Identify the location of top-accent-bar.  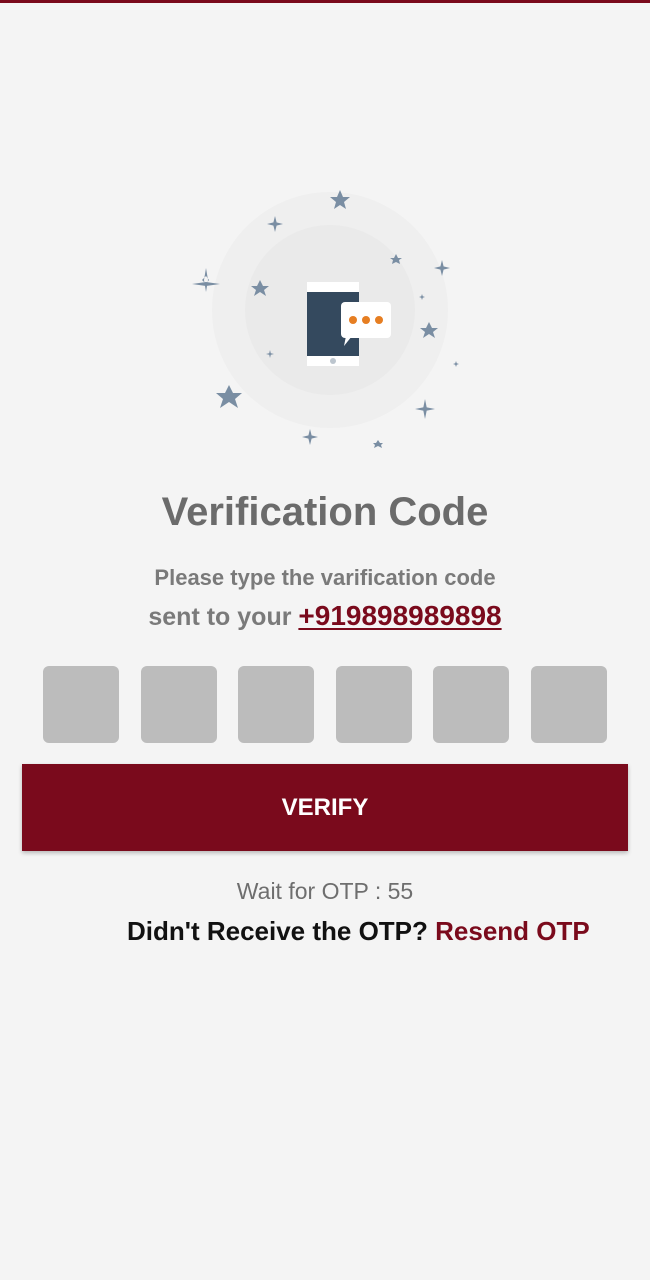
(325, 1).